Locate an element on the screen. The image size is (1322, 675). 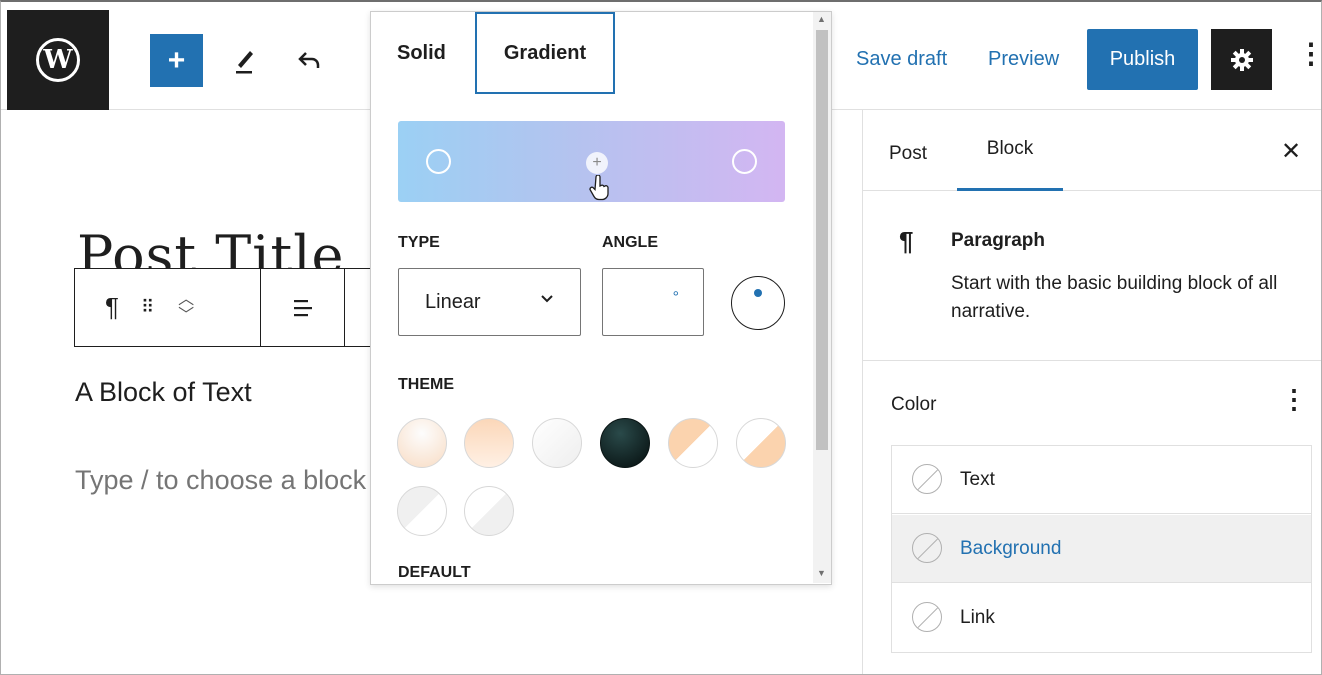
angle-input: ° is located at coordinates (653, 302).